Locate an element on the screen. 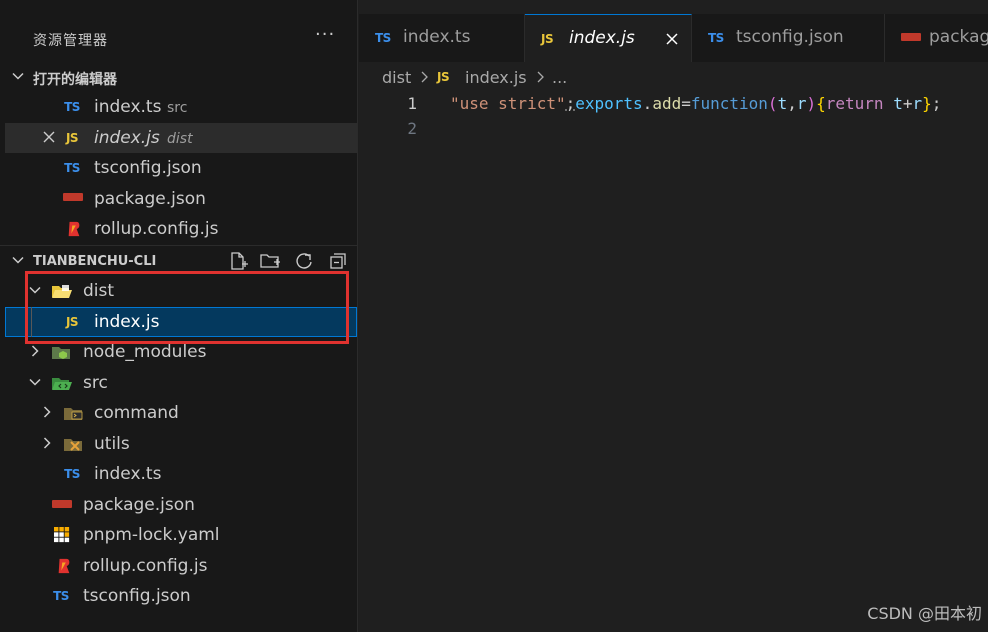 This screenshot has width=988, height=632. open-editor-desc: src is located at coordinates (177, 108).